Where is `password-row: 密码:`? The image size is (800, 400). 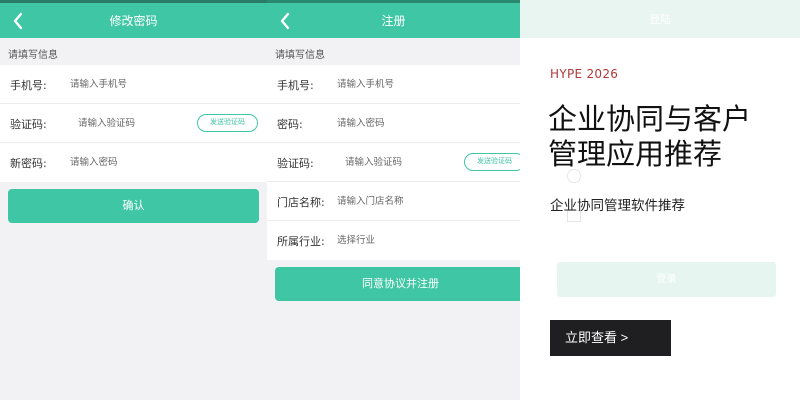
password-row: 密码: is located at coordinates (393, 123).